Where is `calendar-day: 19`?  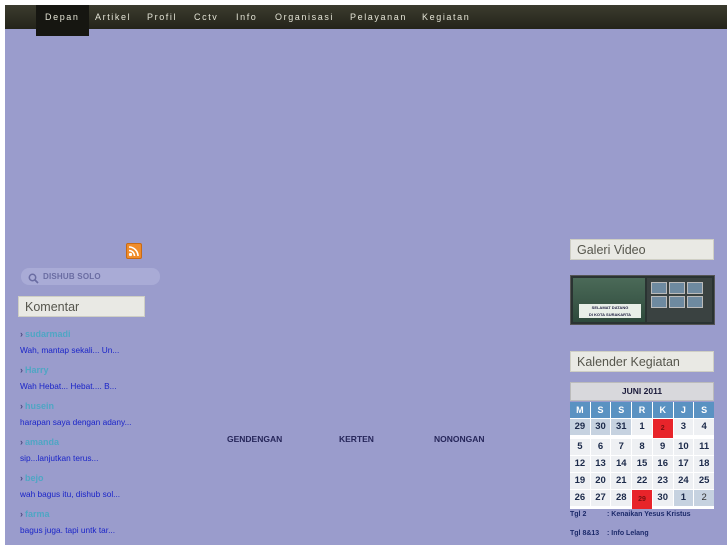 calendar-day: 19 is located at coordinates (580, 481).